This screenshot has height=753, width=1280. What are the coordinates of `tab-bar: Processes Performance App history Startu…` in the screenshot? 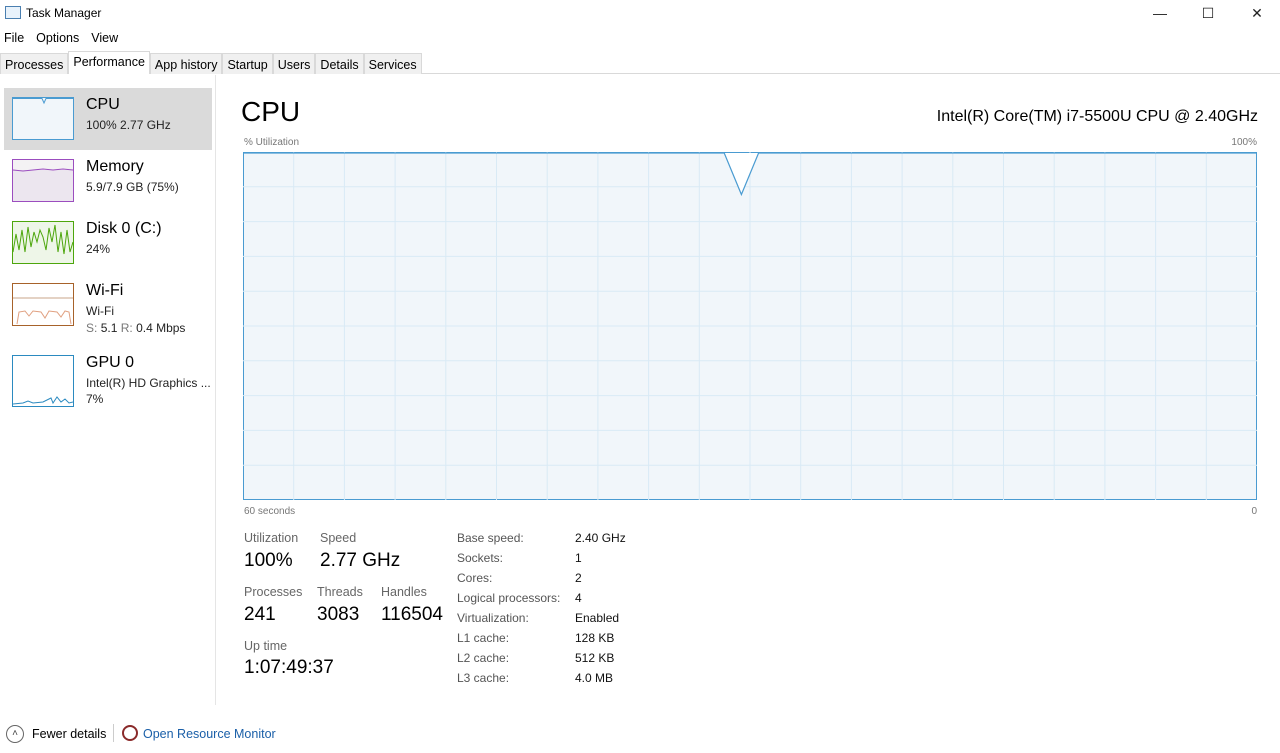 It's located at (640, 62).